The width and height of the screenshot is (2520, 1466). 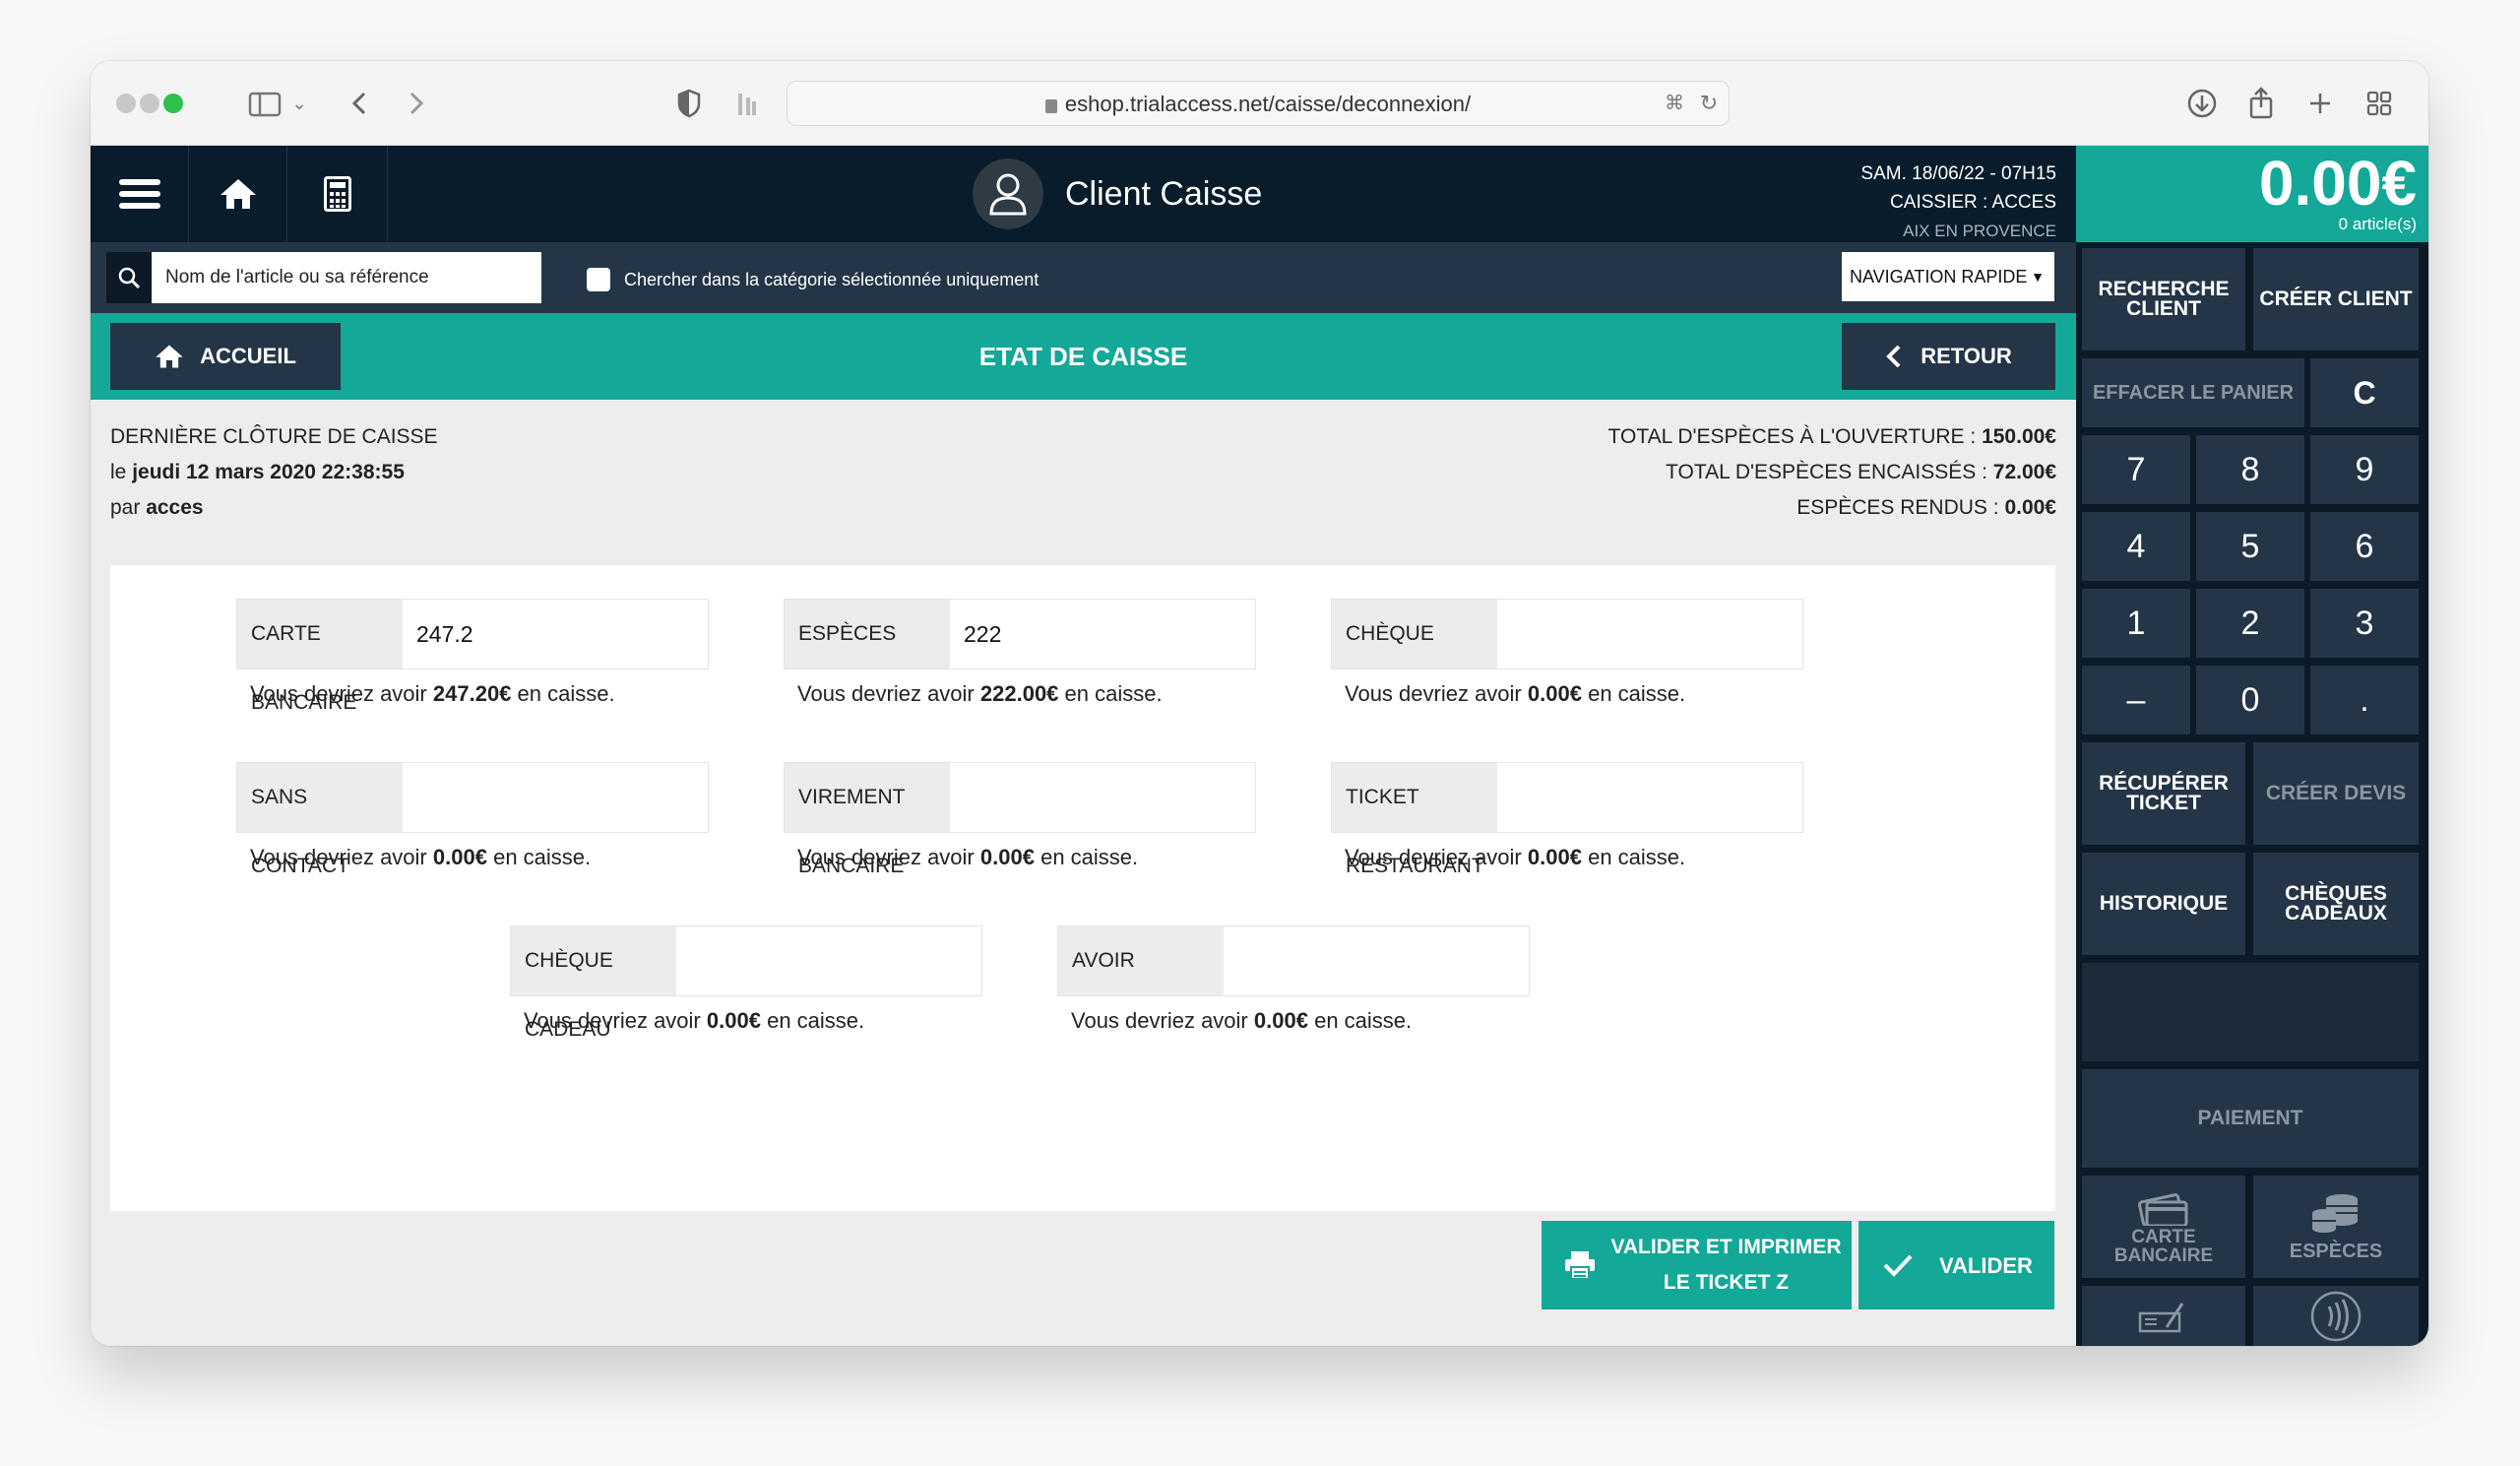 I want to click on contactless-payment-button, so click(x=2336, y=1316).